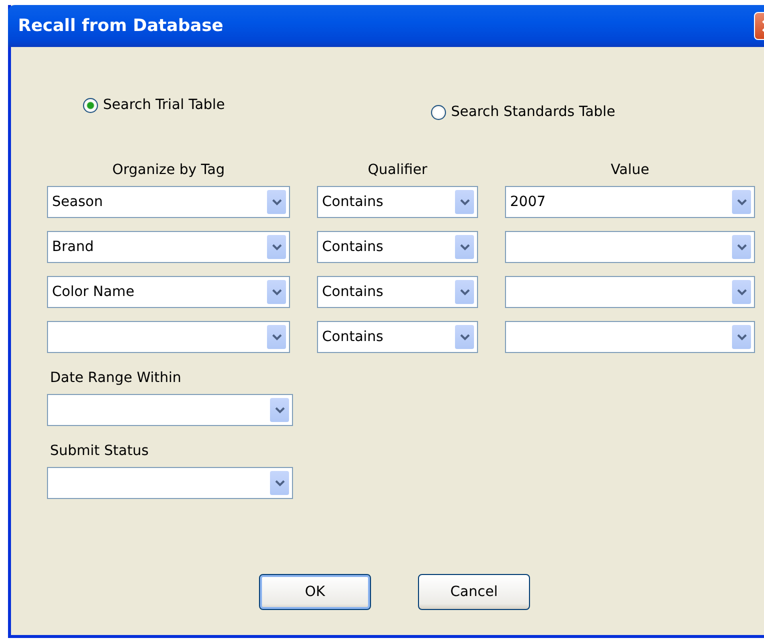 This screenshot has width=764, height=641. Describe the element at coordinates (93, 292) in the screenshot. I see `selected-value: Color Name` at that location.